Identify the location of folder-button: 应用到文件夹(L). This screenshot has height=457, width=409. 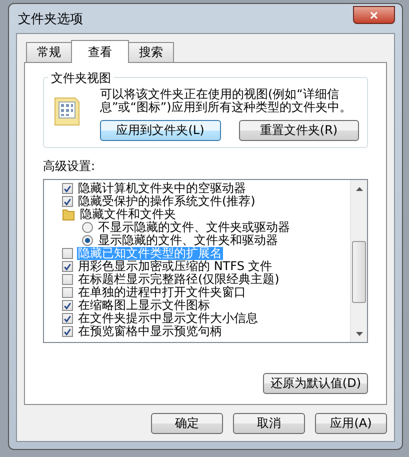
(160, 130).